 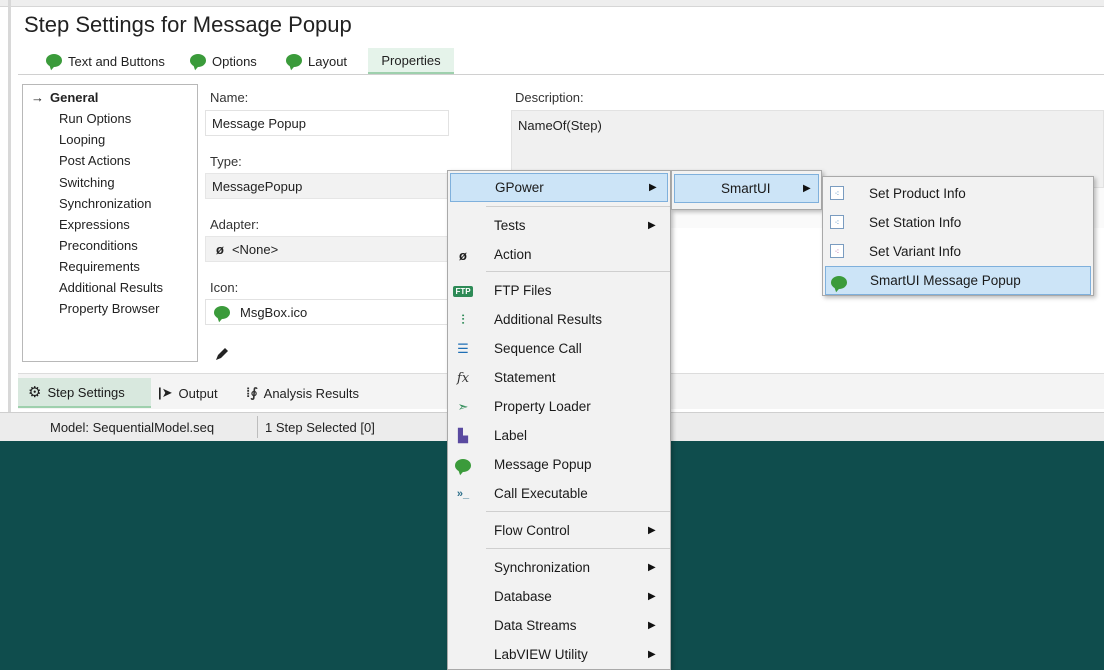 What do you see at coordinates (84, 393) in the screenshot?
I see `tab-step-settings: ⚙ Step Settings` at bounding box center [84, 393].